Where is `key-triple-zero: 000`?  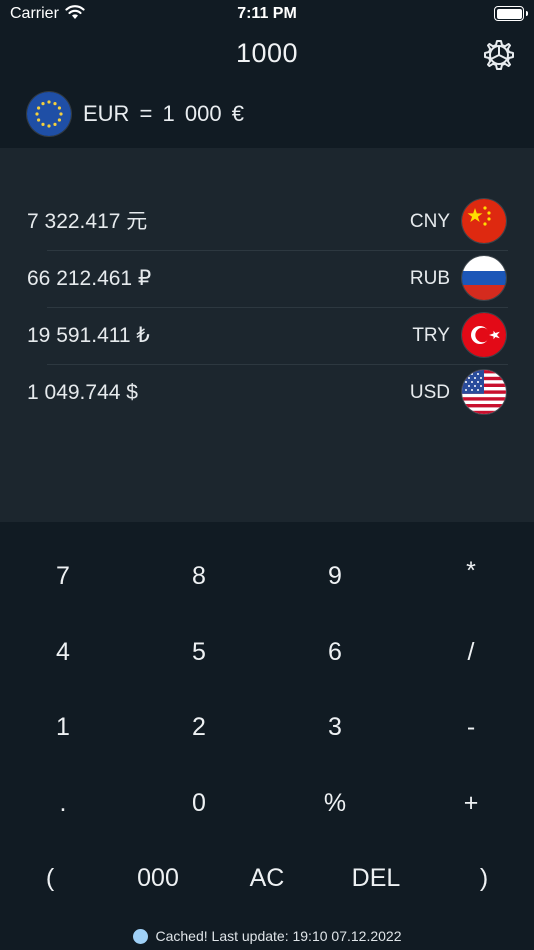
key-triple-zero: 000 is located at coordinates (158, 878).